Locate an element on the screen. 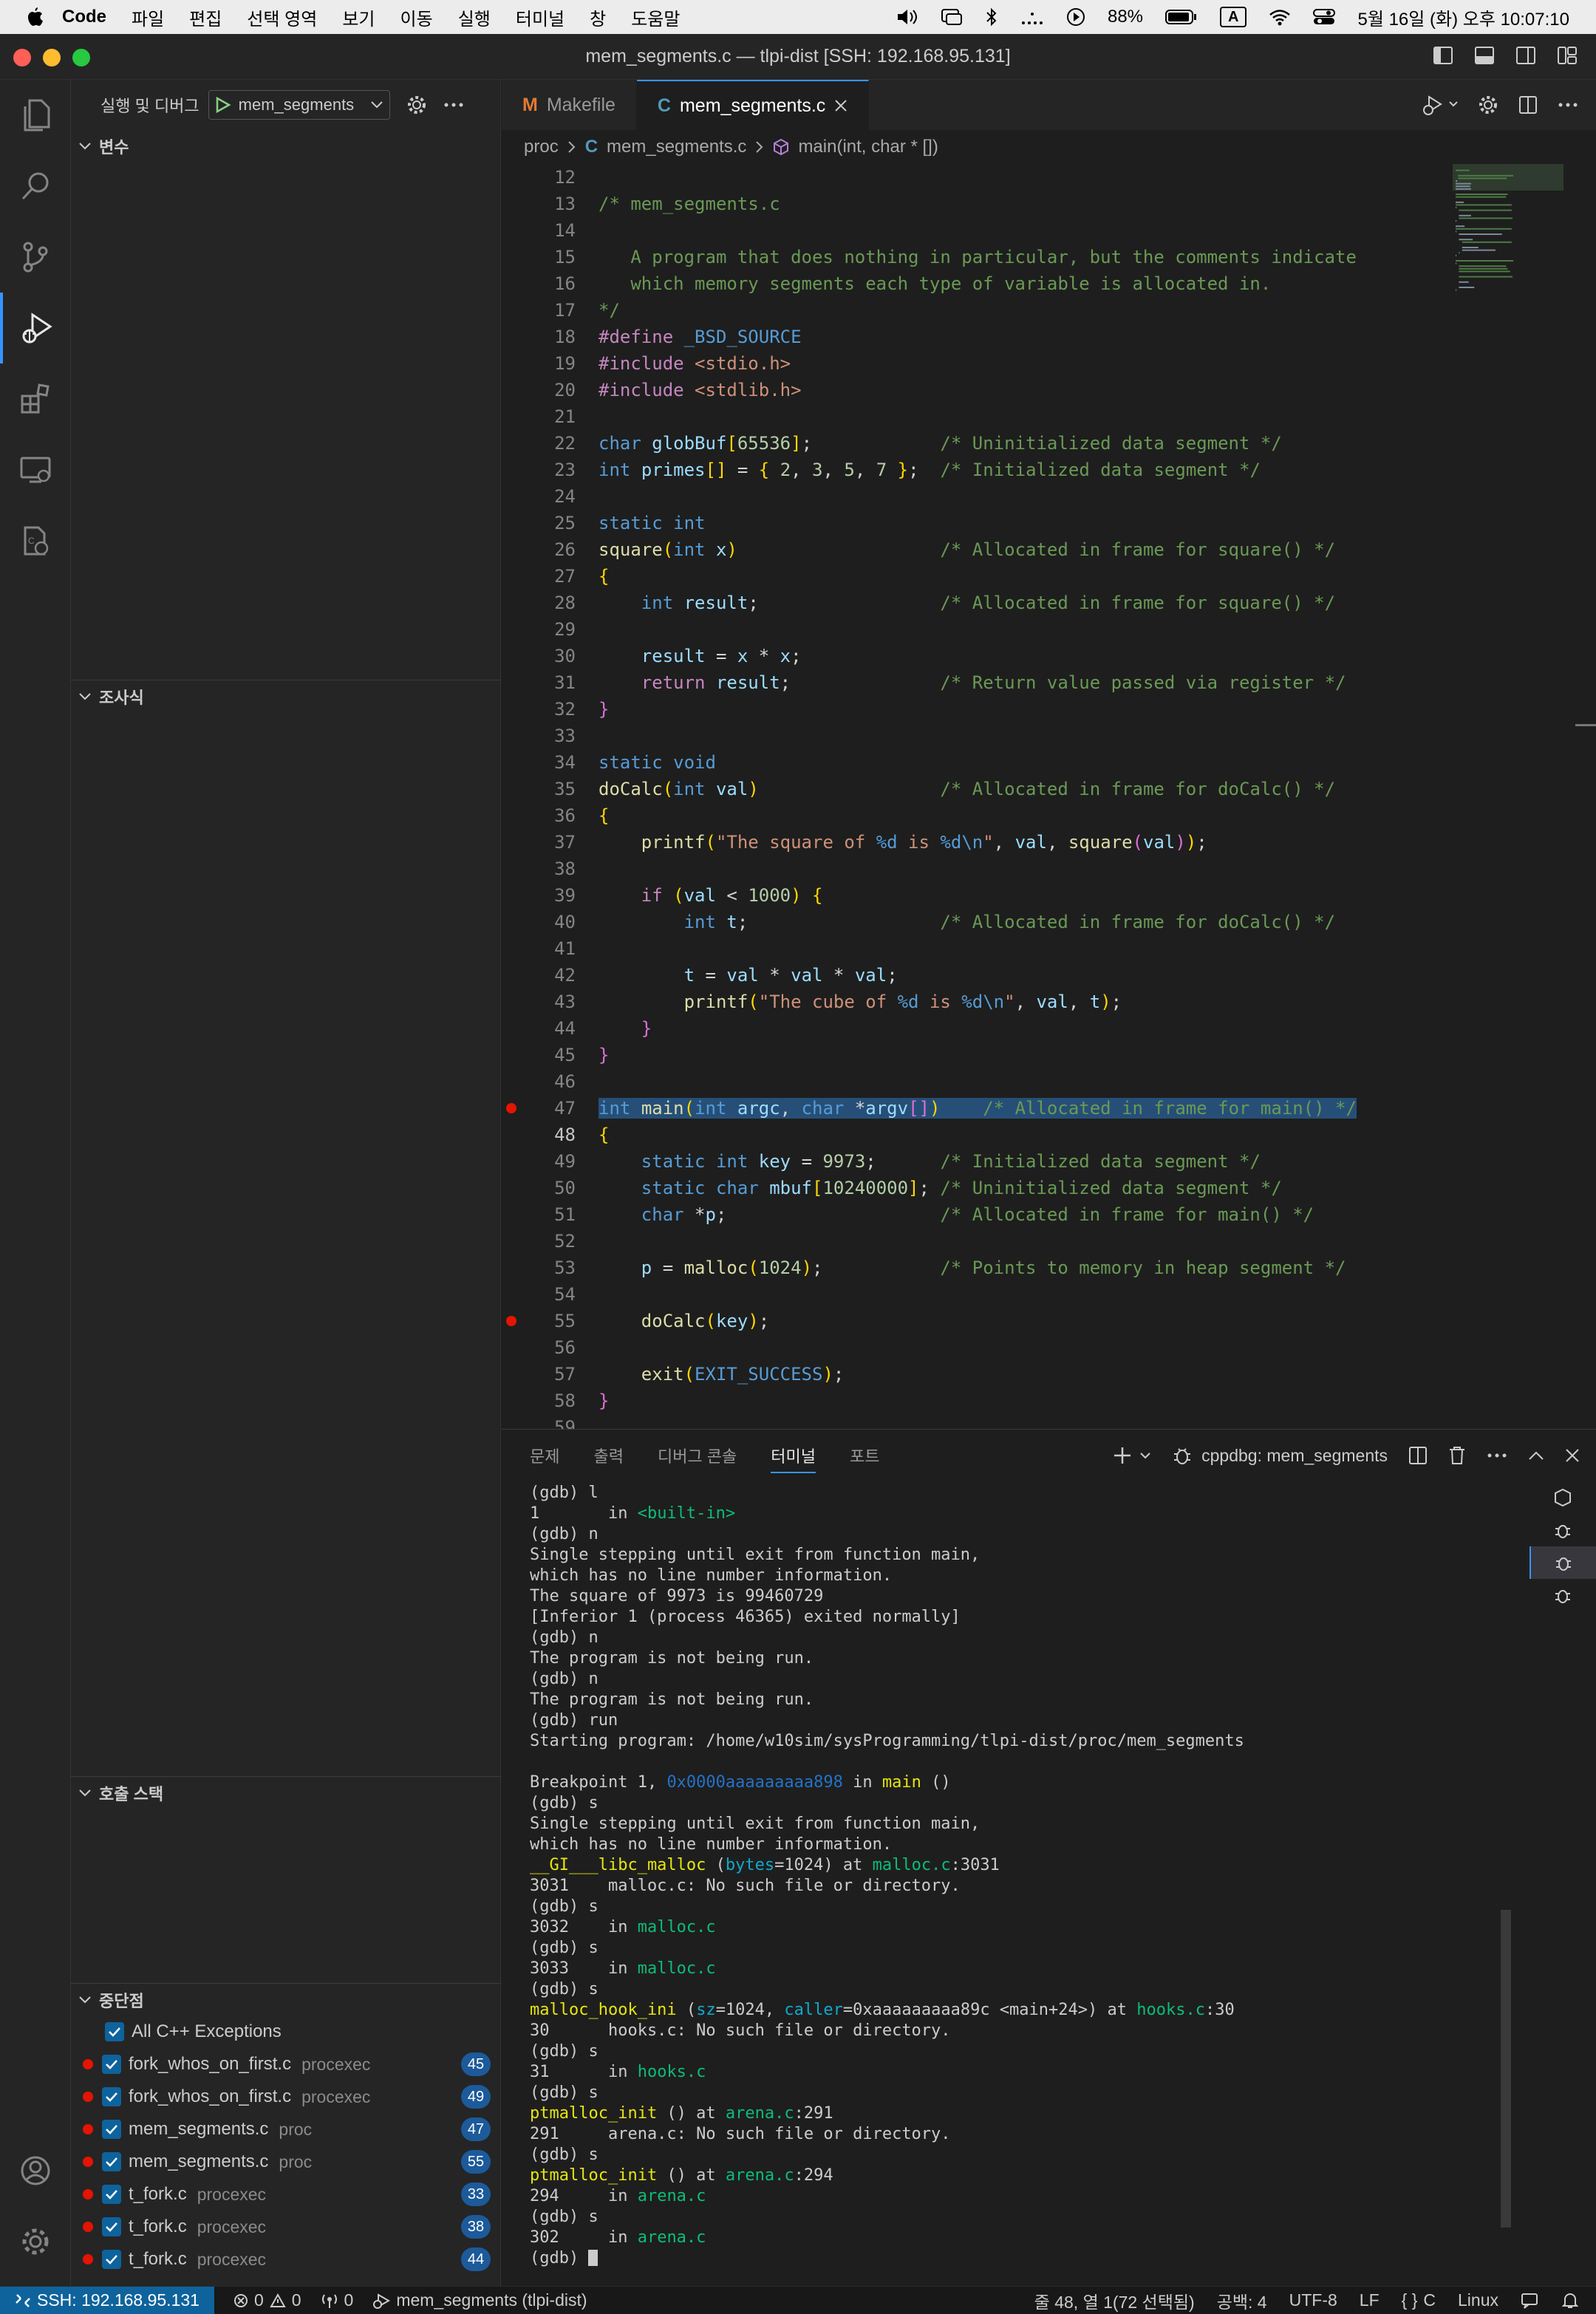 This screenshot has width=1596, height=2314. menu-go: 이동 is located at coordinates (416, 17).